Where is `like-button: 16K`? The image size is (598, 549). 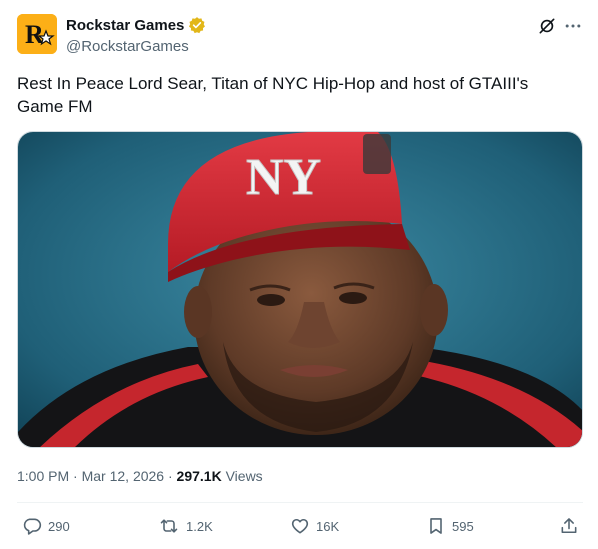 like-button: 16K is located at coordinates (314, 526).